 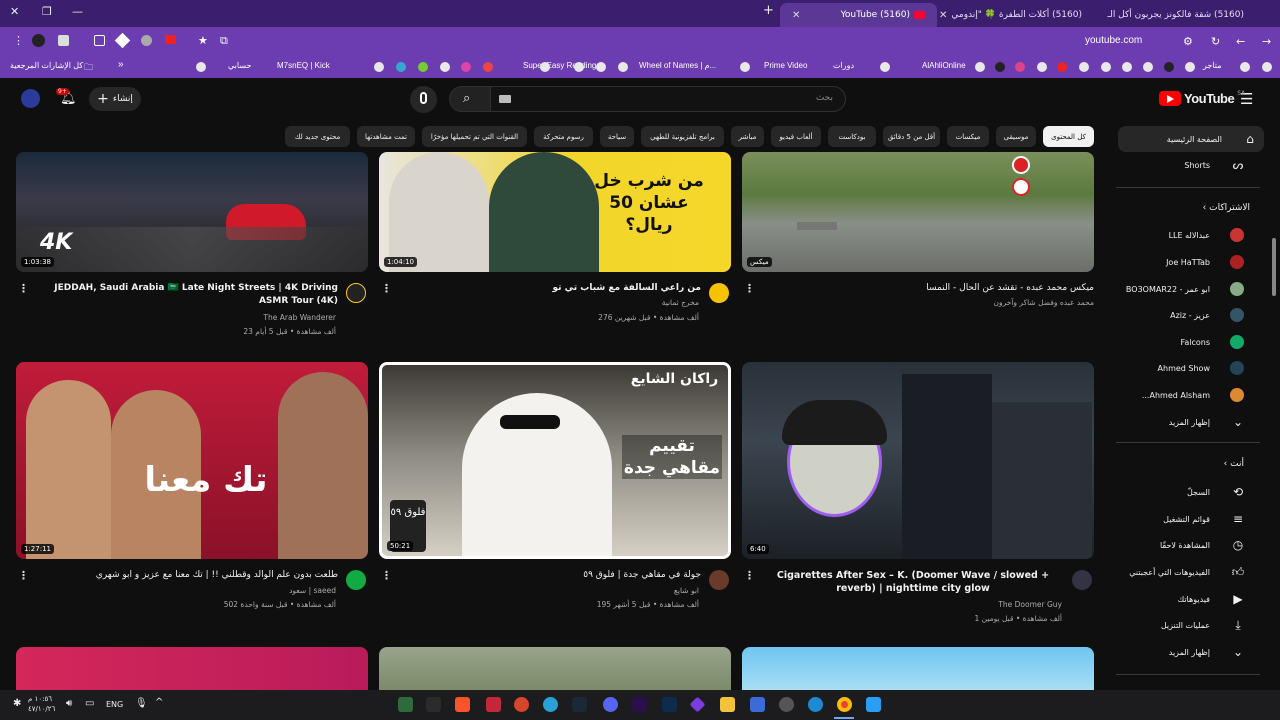 What do you see at coordinates (1185, 572) in the screenshot?
I see `sidebar-item-liked: 👍︎ الفيديوهات التي أعجبتني` at bounding box center [1185, 572].